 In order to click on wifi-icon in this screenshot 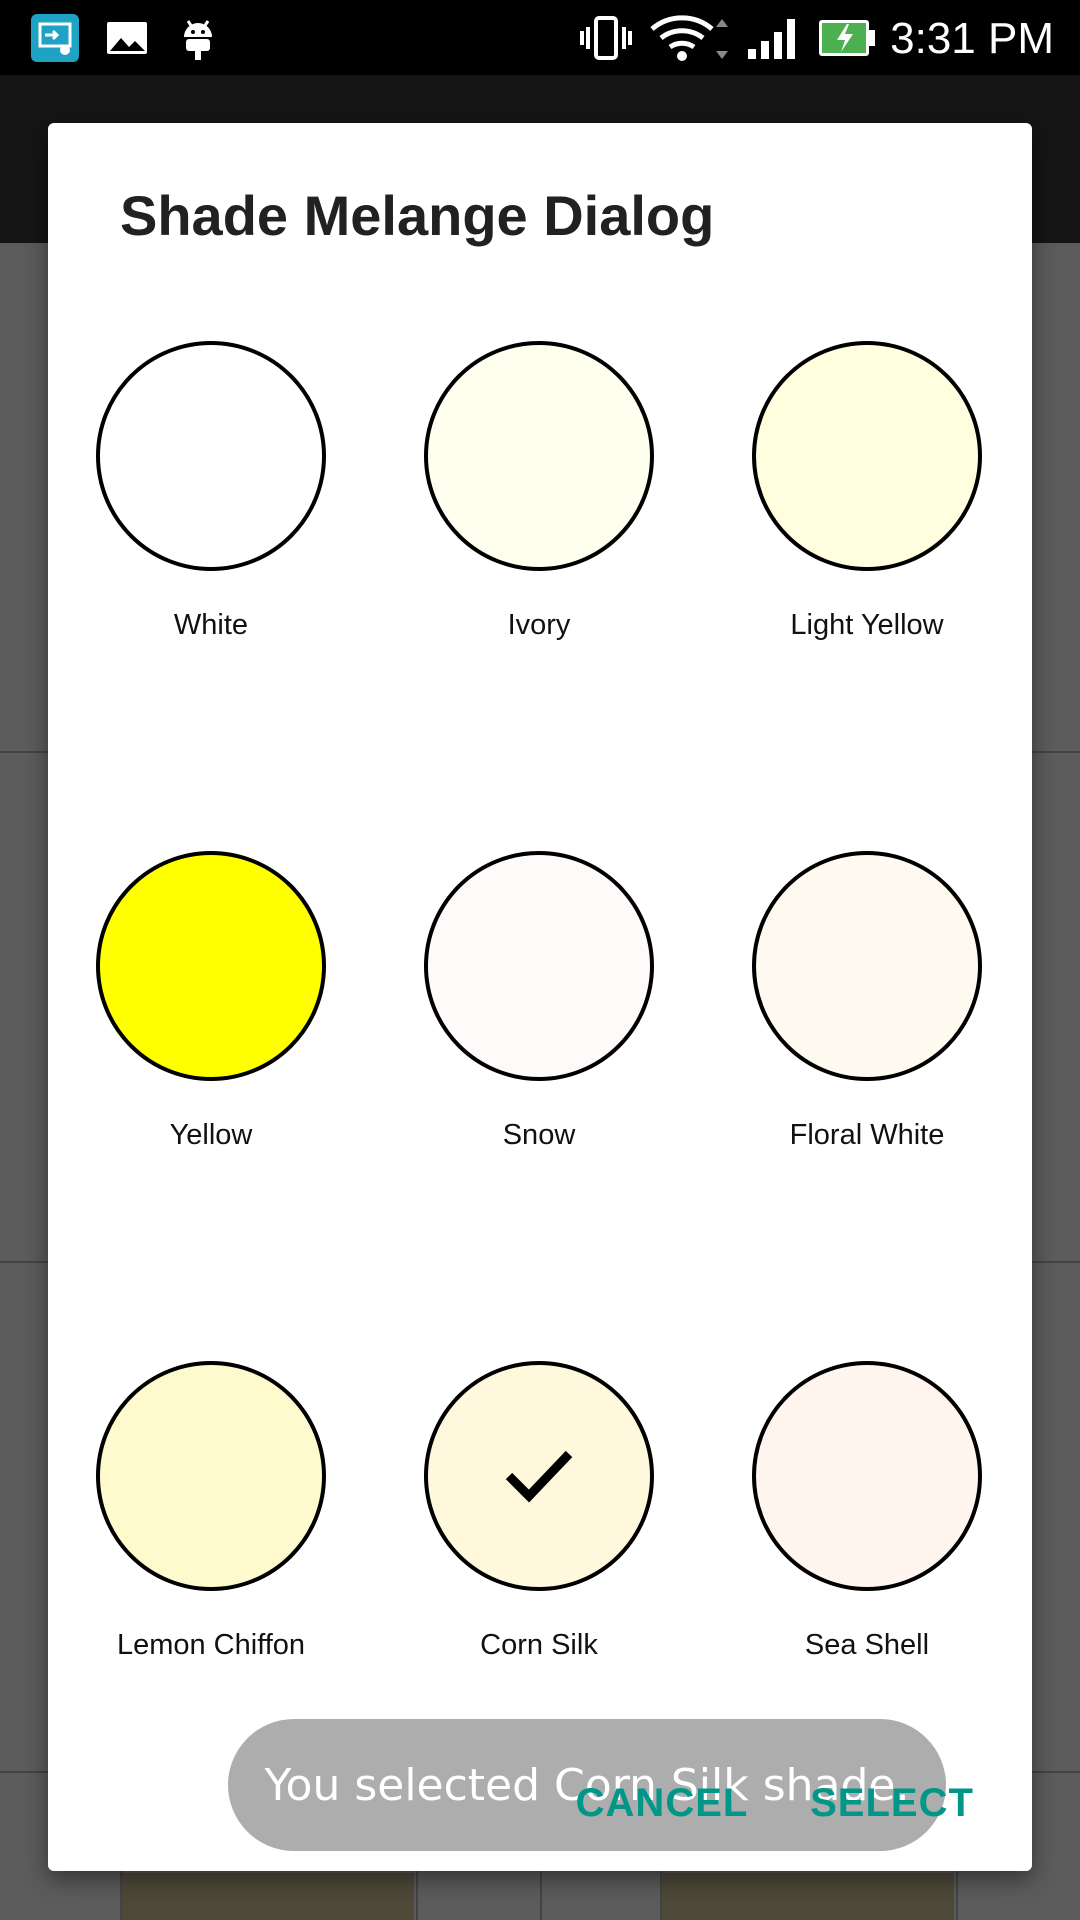, I will do `click(690, 37)`.